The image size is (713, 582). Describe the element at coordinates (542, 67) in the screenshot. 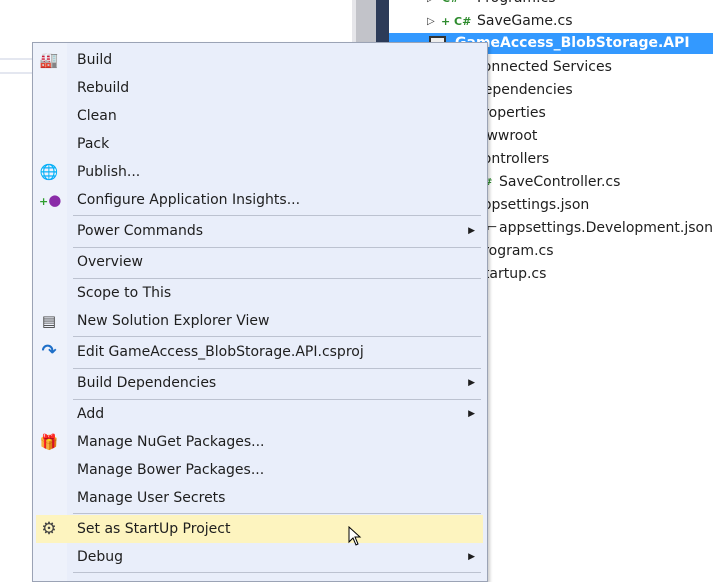

I see `tree-item-label: Connected Services` at that location.